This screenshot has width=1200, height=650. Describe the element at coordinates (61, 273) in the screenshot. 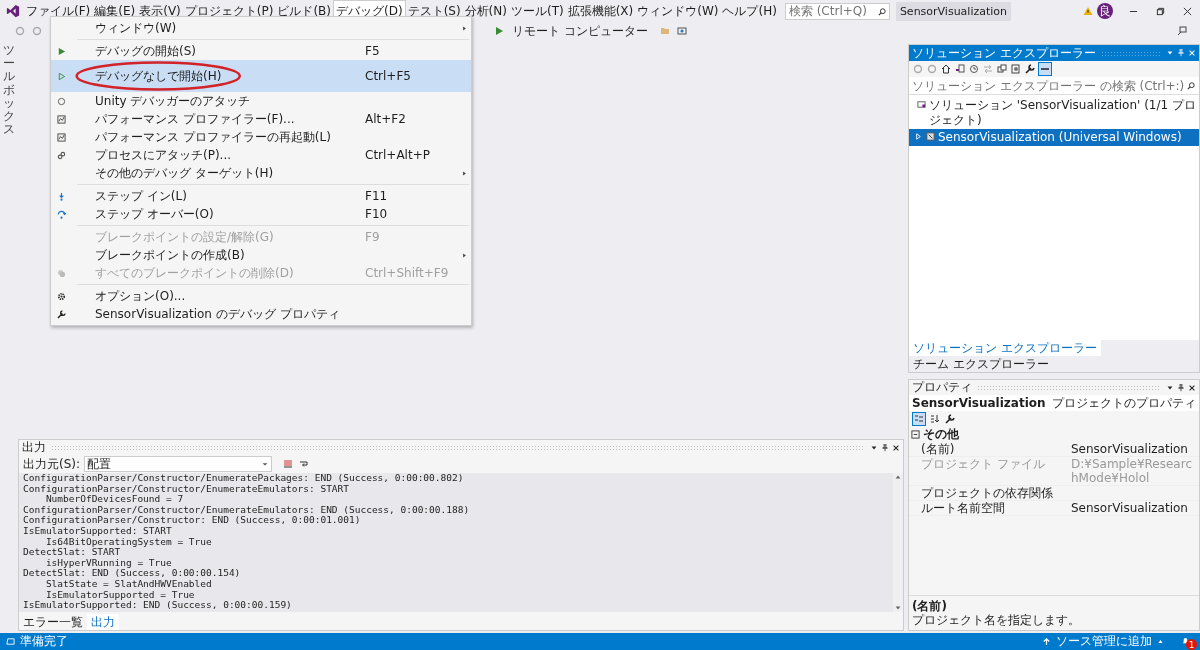

I see `breakpoints-icon` at that location.